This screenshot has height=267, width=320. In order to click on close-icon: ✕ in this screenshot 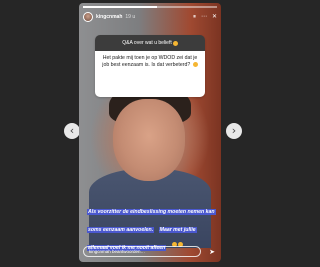, I will do `click(214, 17)`.